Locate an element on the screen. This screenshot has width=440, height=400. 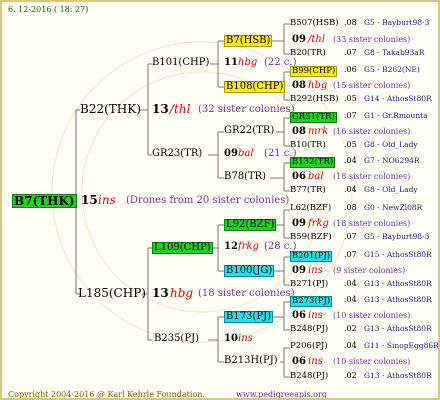
ancestor-origin: G5 - B262(NE) is located at coordinates (392, 69).